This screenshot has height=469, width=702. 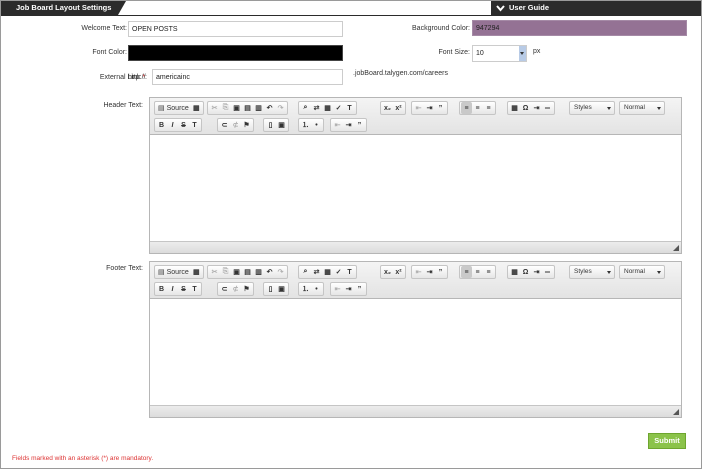 I want to click on user-guide-toggle: User Guide, so click(x=596, y=8).